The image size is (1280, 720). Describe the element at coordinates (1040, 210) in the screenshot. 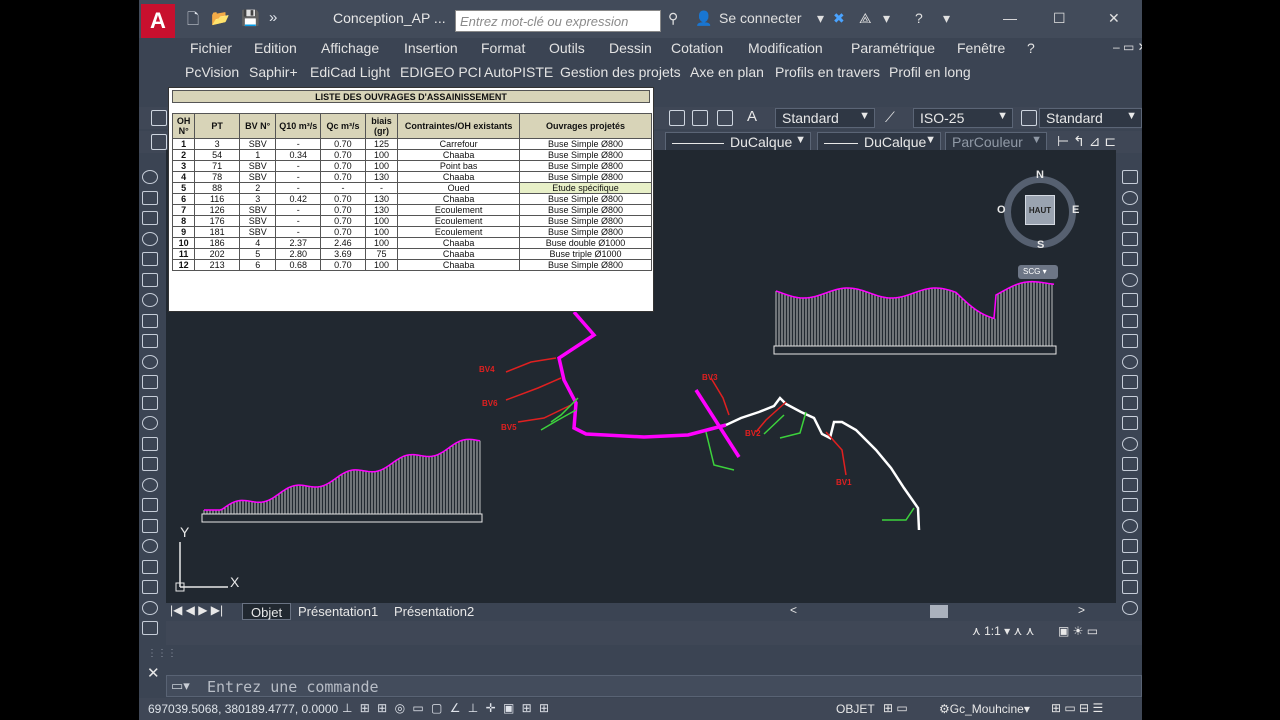

I see `viewcube-face: HAUT` at that location.